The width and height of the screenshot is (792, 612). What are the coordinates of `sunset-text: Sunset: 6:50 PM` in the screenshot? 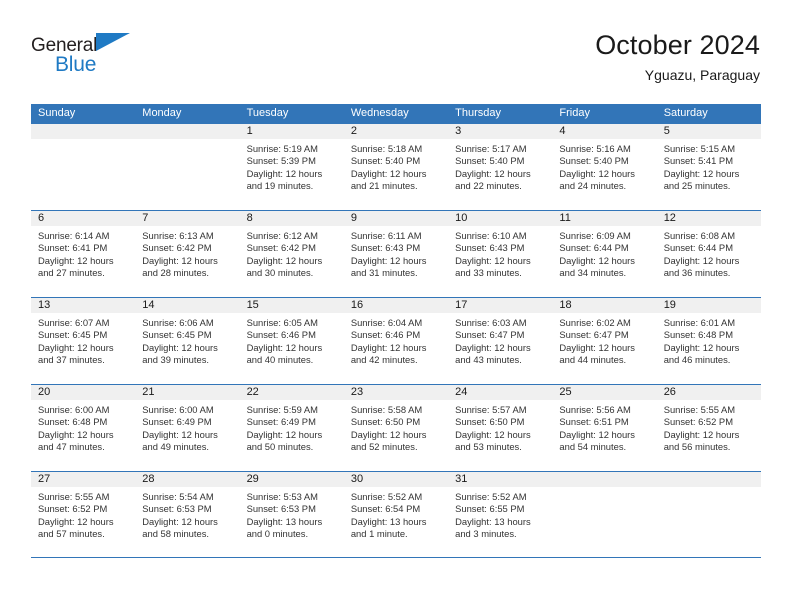 It's located at (385, 422).